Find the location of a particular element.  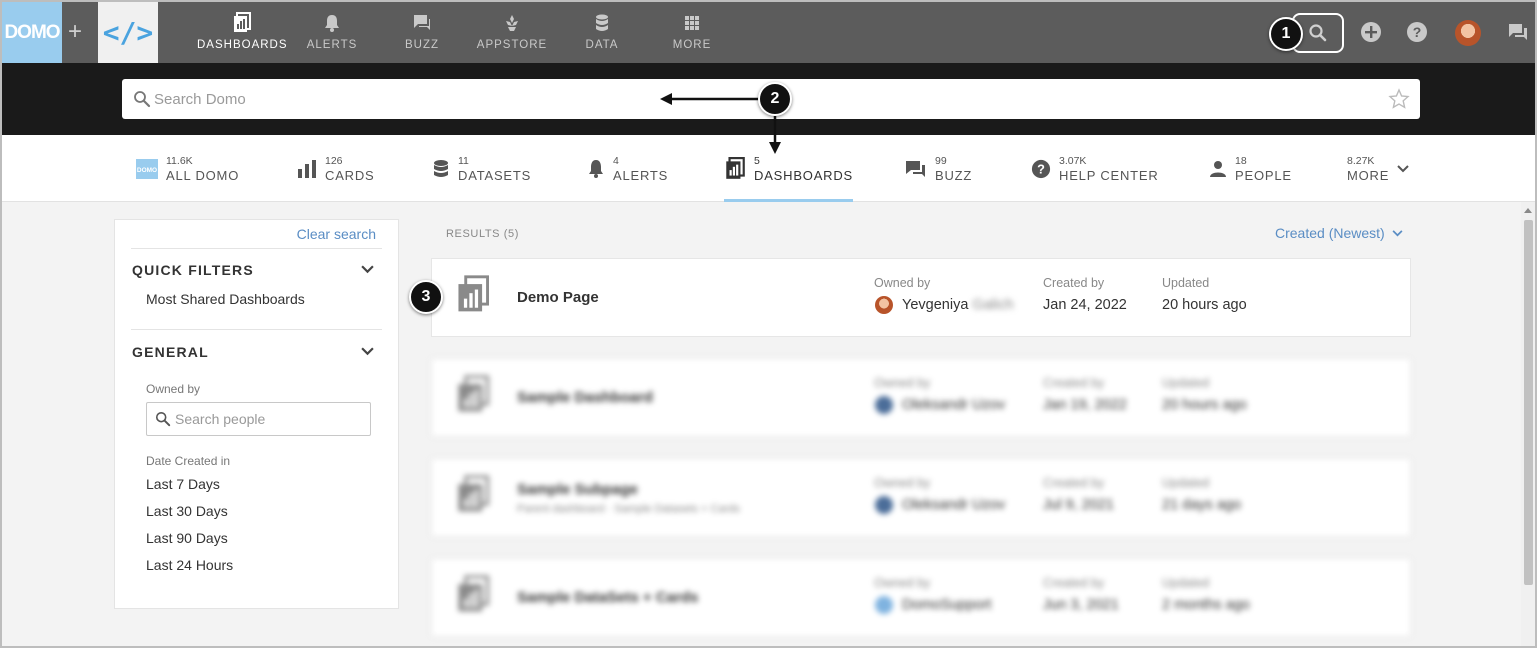

tab-label: DATASETS is located at coordinates (495, 175).